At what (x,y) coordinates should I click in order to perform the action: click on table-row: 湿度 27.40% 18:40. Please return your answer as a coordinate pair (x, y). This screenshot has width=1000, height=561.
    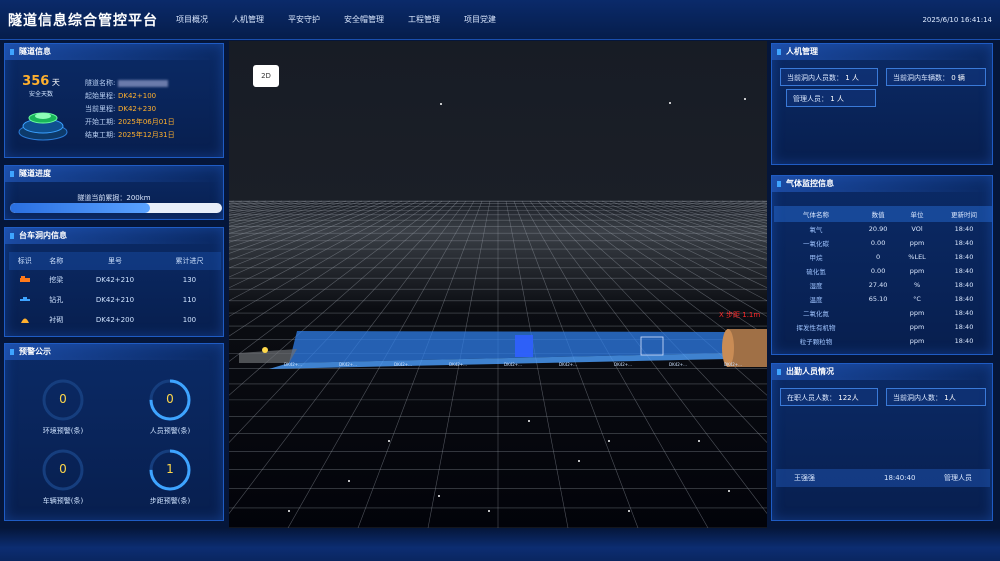
    Looking at the image, I should click on (883, 285).